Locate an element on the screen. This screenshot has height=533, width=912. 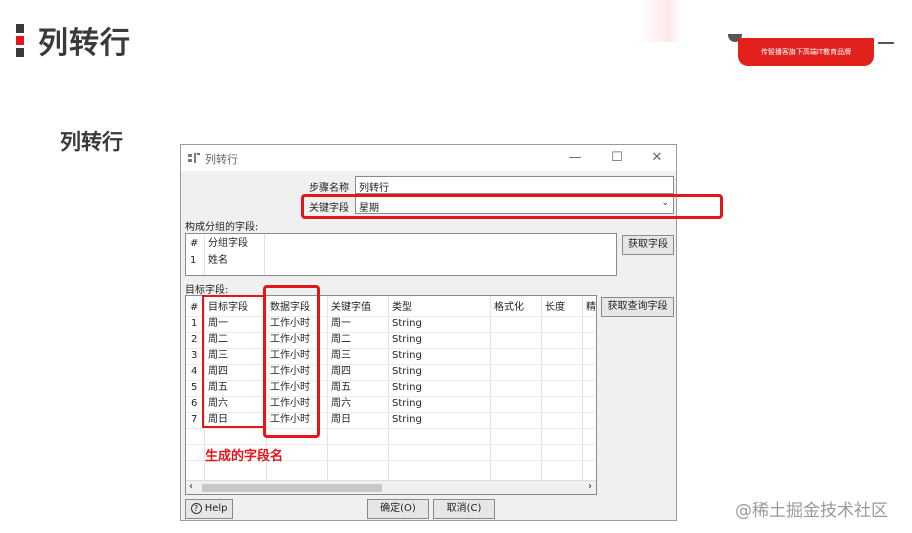
horizontal-scrollbar: ‹ › is located at coordinates (391, 487).